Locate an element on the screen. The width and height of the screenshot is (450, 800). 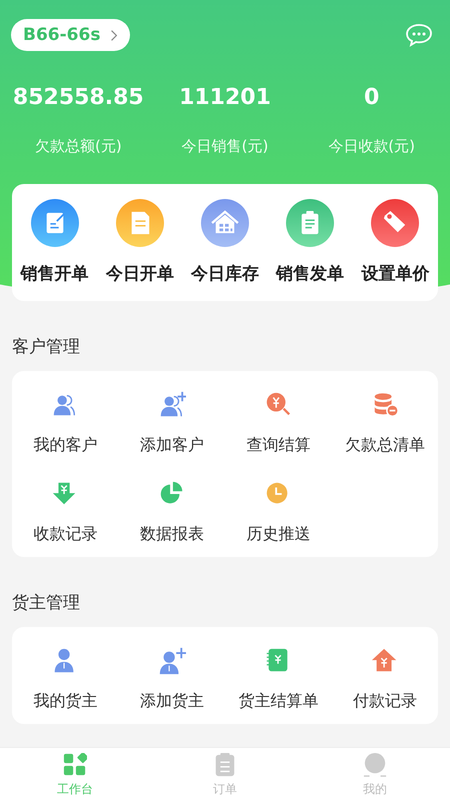
stat-label: 今日收款(元) is located at coordinates (372, 146).